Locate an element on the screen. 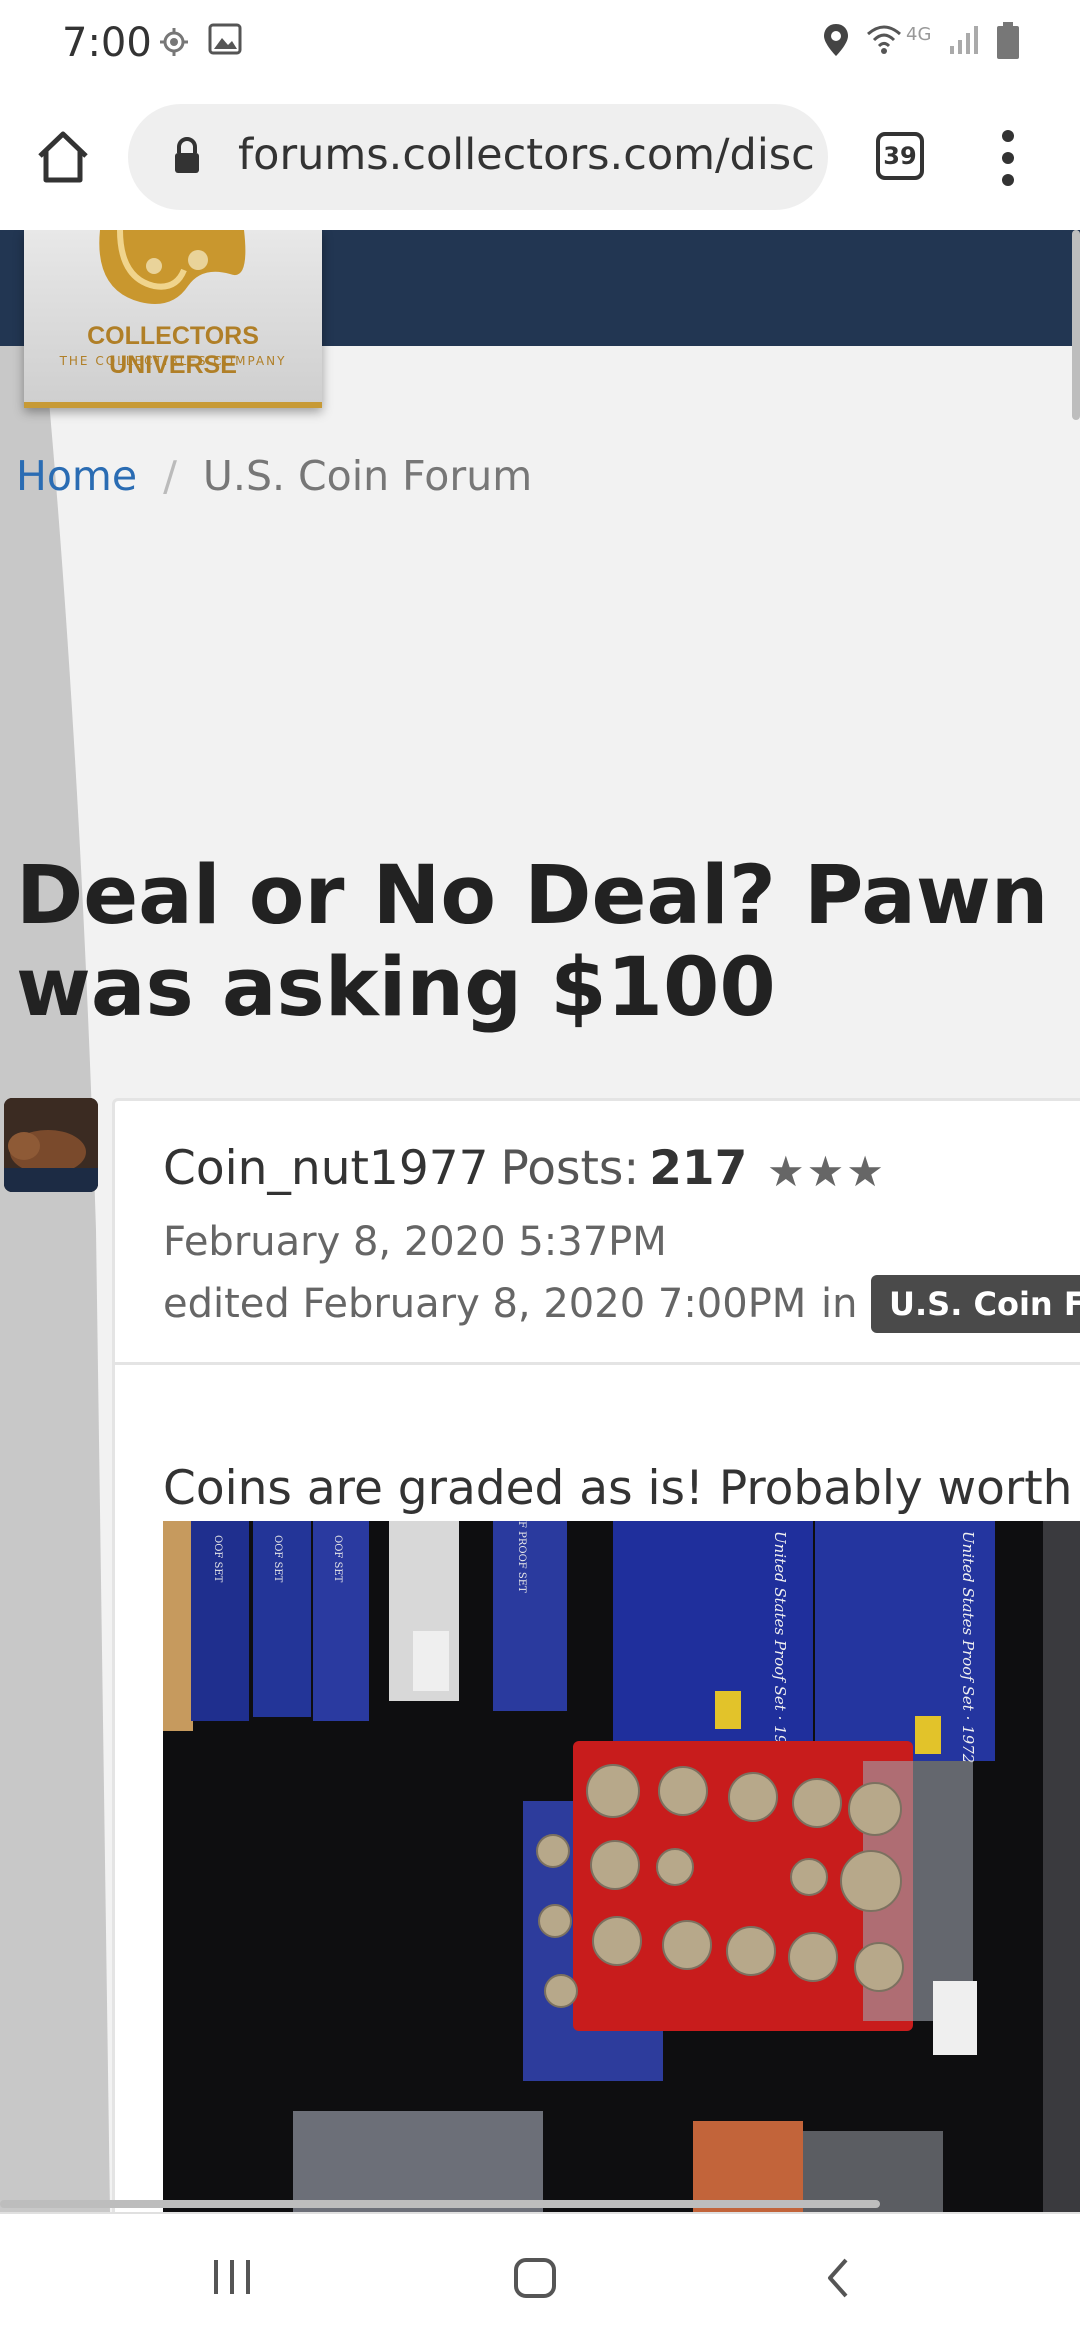 This screenshot has width=1080, height=2340. page-left-shadow is located at coordinates (55, 1279).